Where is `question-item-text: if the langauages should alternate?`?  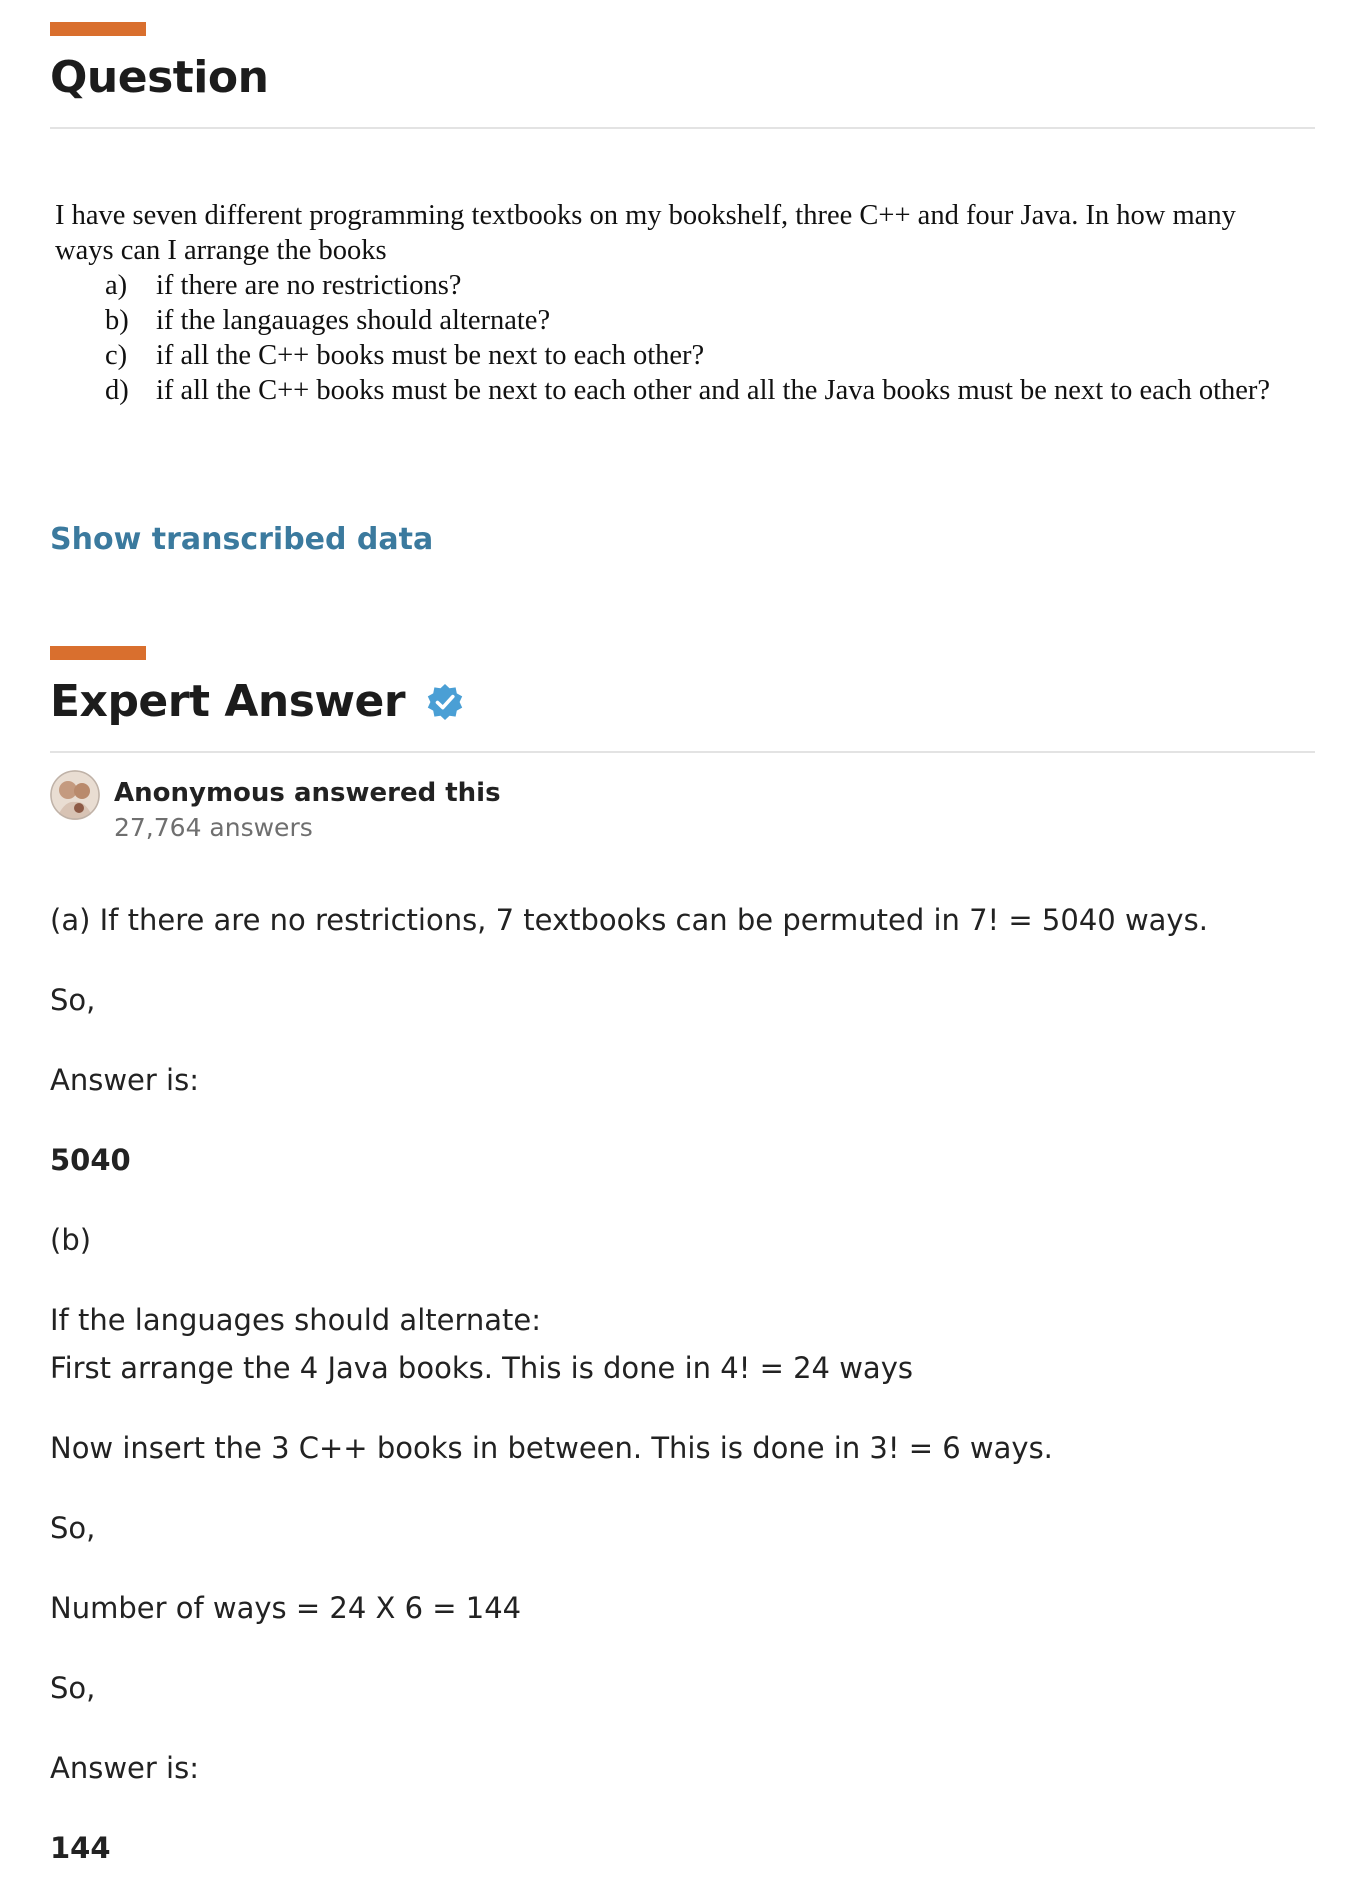 question-item-text: if the langauages should alternate? is located at coordinates (353, 320).